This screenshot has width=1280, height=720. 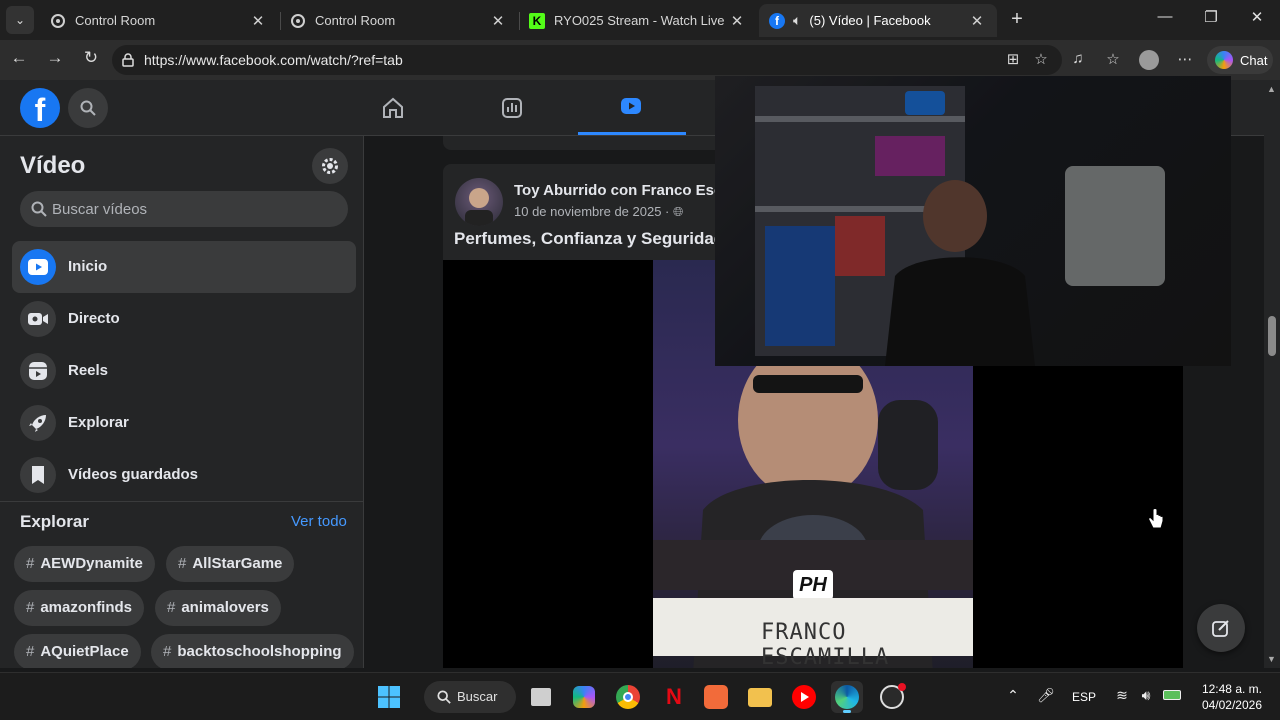 What do you see at coordinates (225, 607) in the screenshot?
I see `hashtag-label: animalovers` at bounding box center [225, 607].